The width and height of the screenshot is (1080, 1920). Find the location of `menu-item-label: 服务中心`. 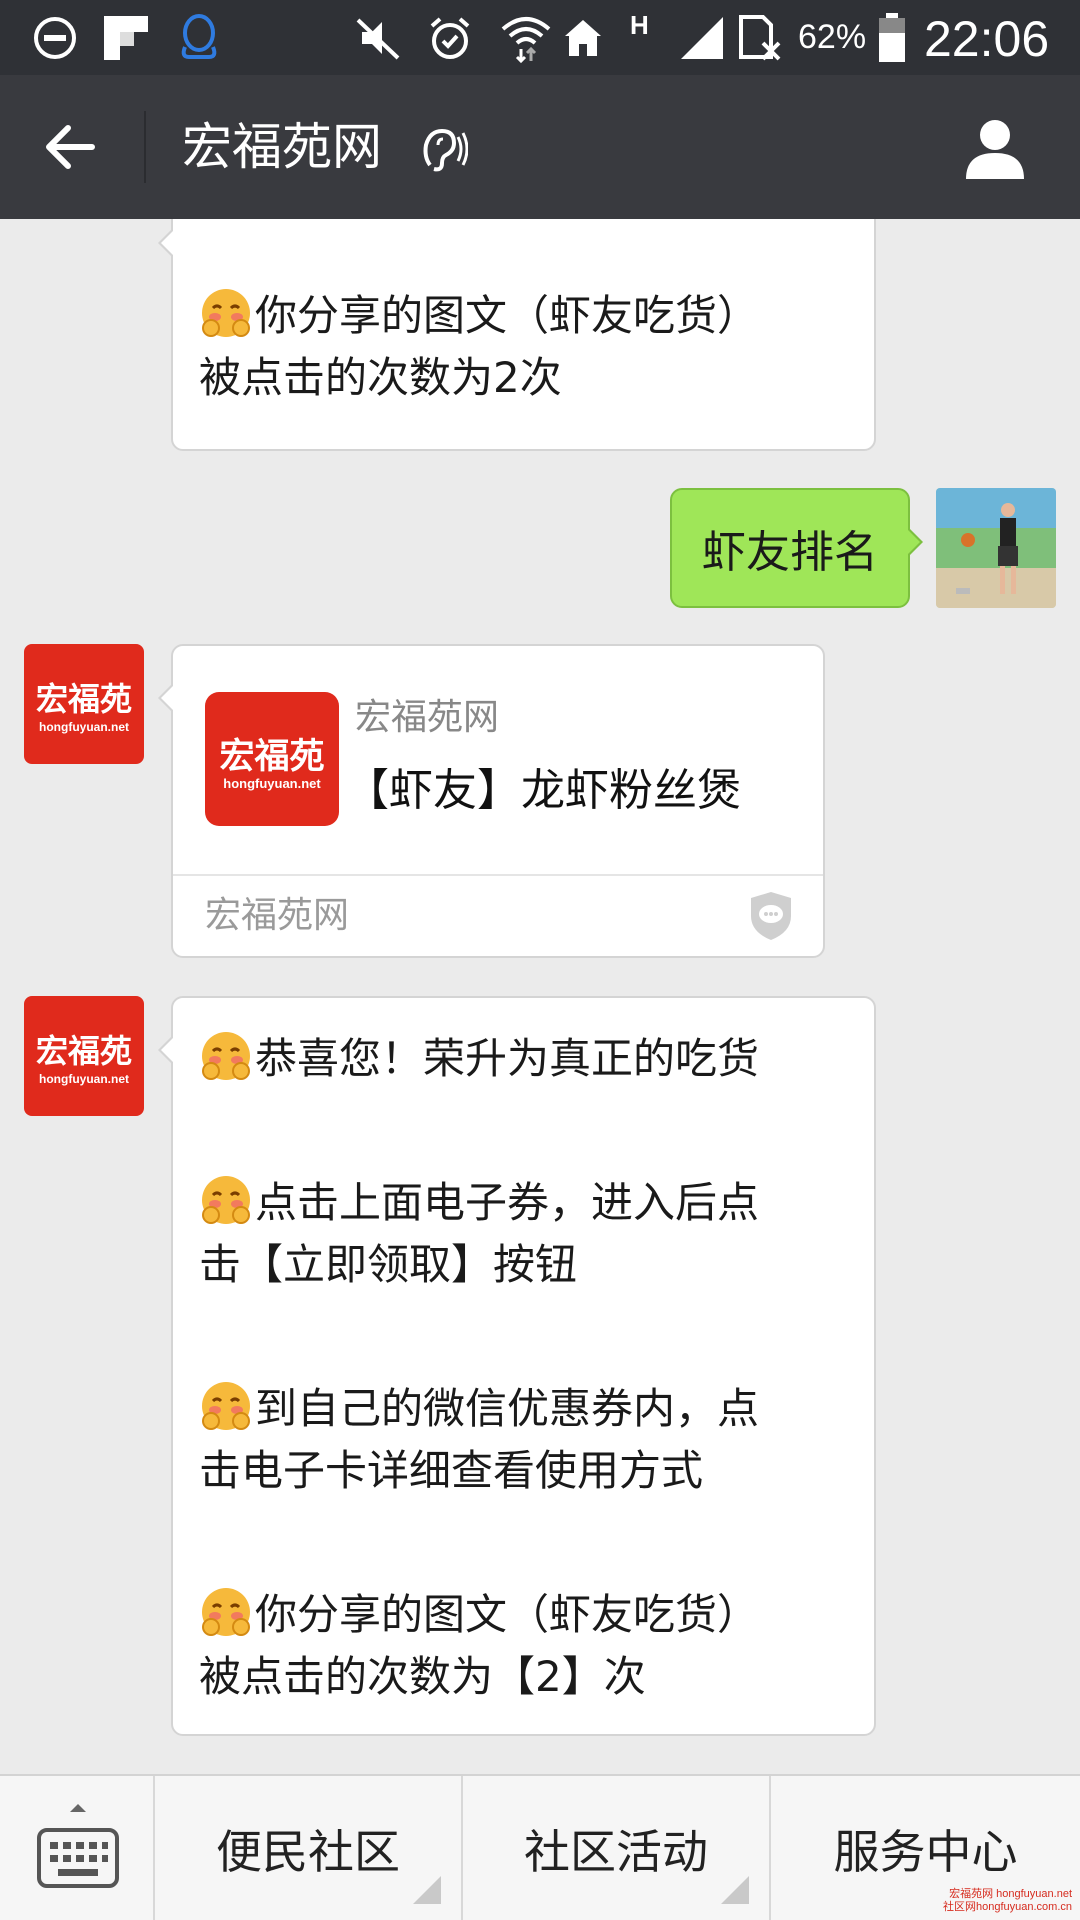

menu-item-label: 服务中心 is located at coordinates (925, 1852).